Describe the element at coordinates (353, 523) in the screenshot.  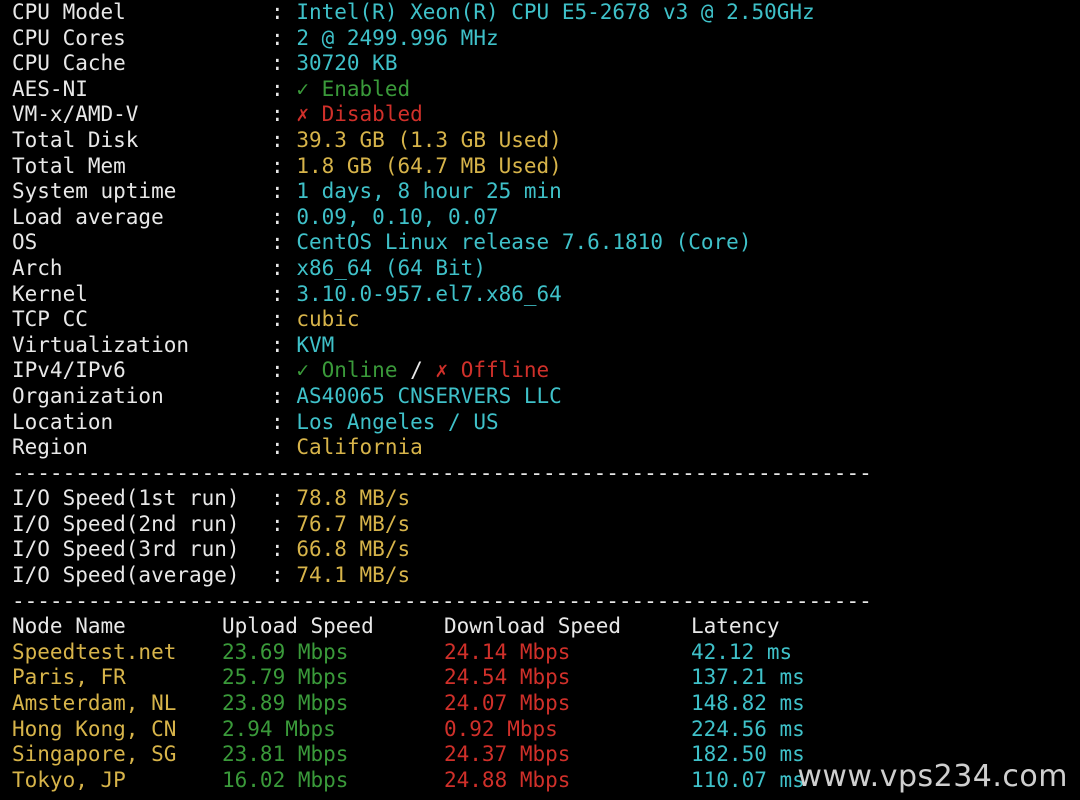
I see `io-value: 76.7 MB/s` at that location.